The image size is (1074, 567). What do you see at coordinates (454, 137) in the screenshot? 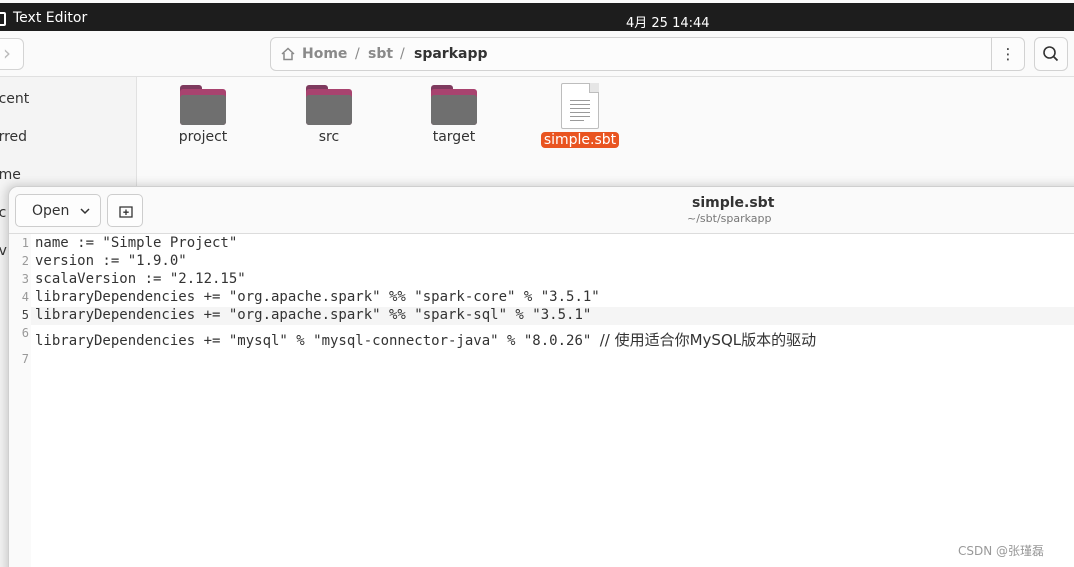
I see `file-label: target` at bounding box center [454, 137].